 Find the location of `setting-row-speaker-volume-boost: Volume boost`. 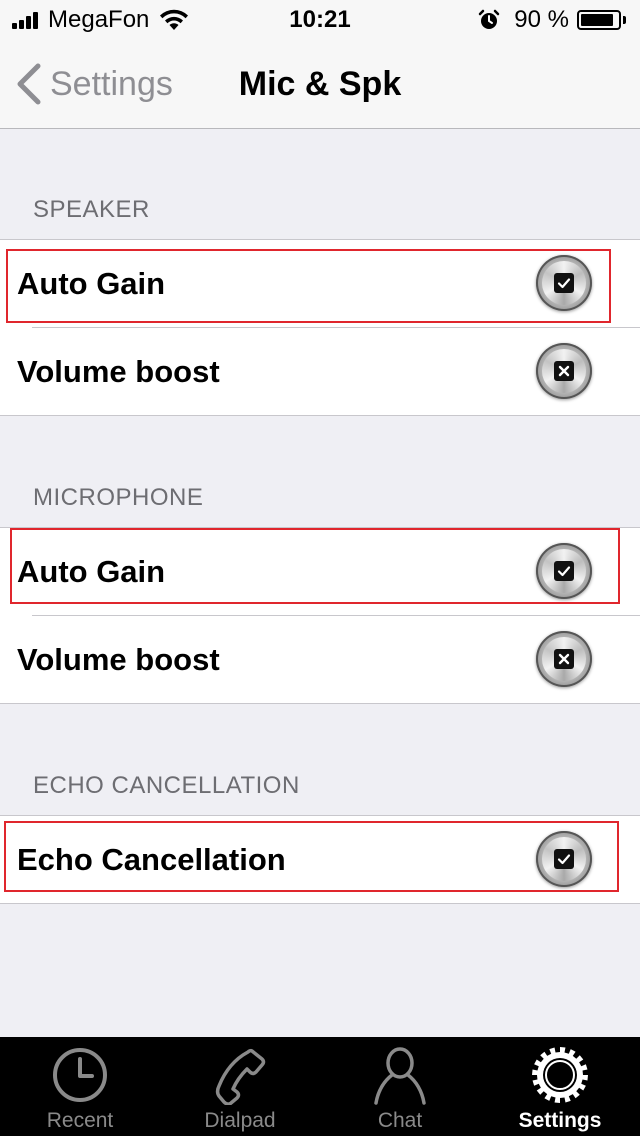

setting-row-speaker-volume-boost: Volume boost is located at coordinates (328, 371).